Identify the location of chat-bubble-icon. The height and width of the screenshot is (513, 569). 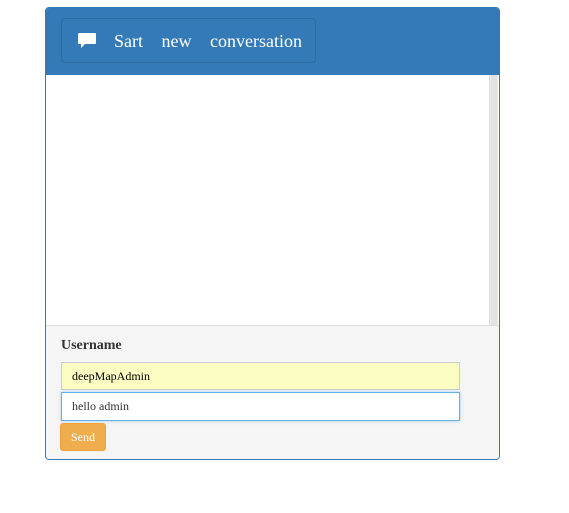
(87, 40).